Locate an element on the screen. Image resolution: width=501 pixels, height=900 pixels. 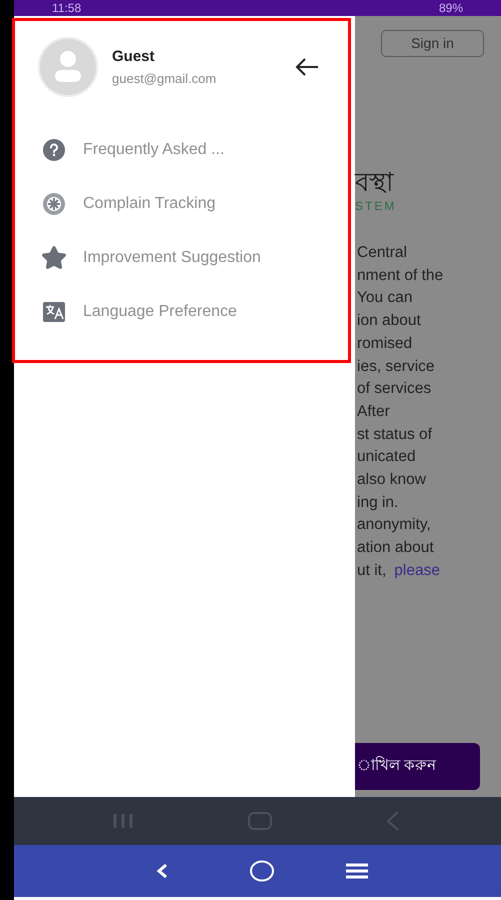
avatar-icon is located at coordinates (68, 67).